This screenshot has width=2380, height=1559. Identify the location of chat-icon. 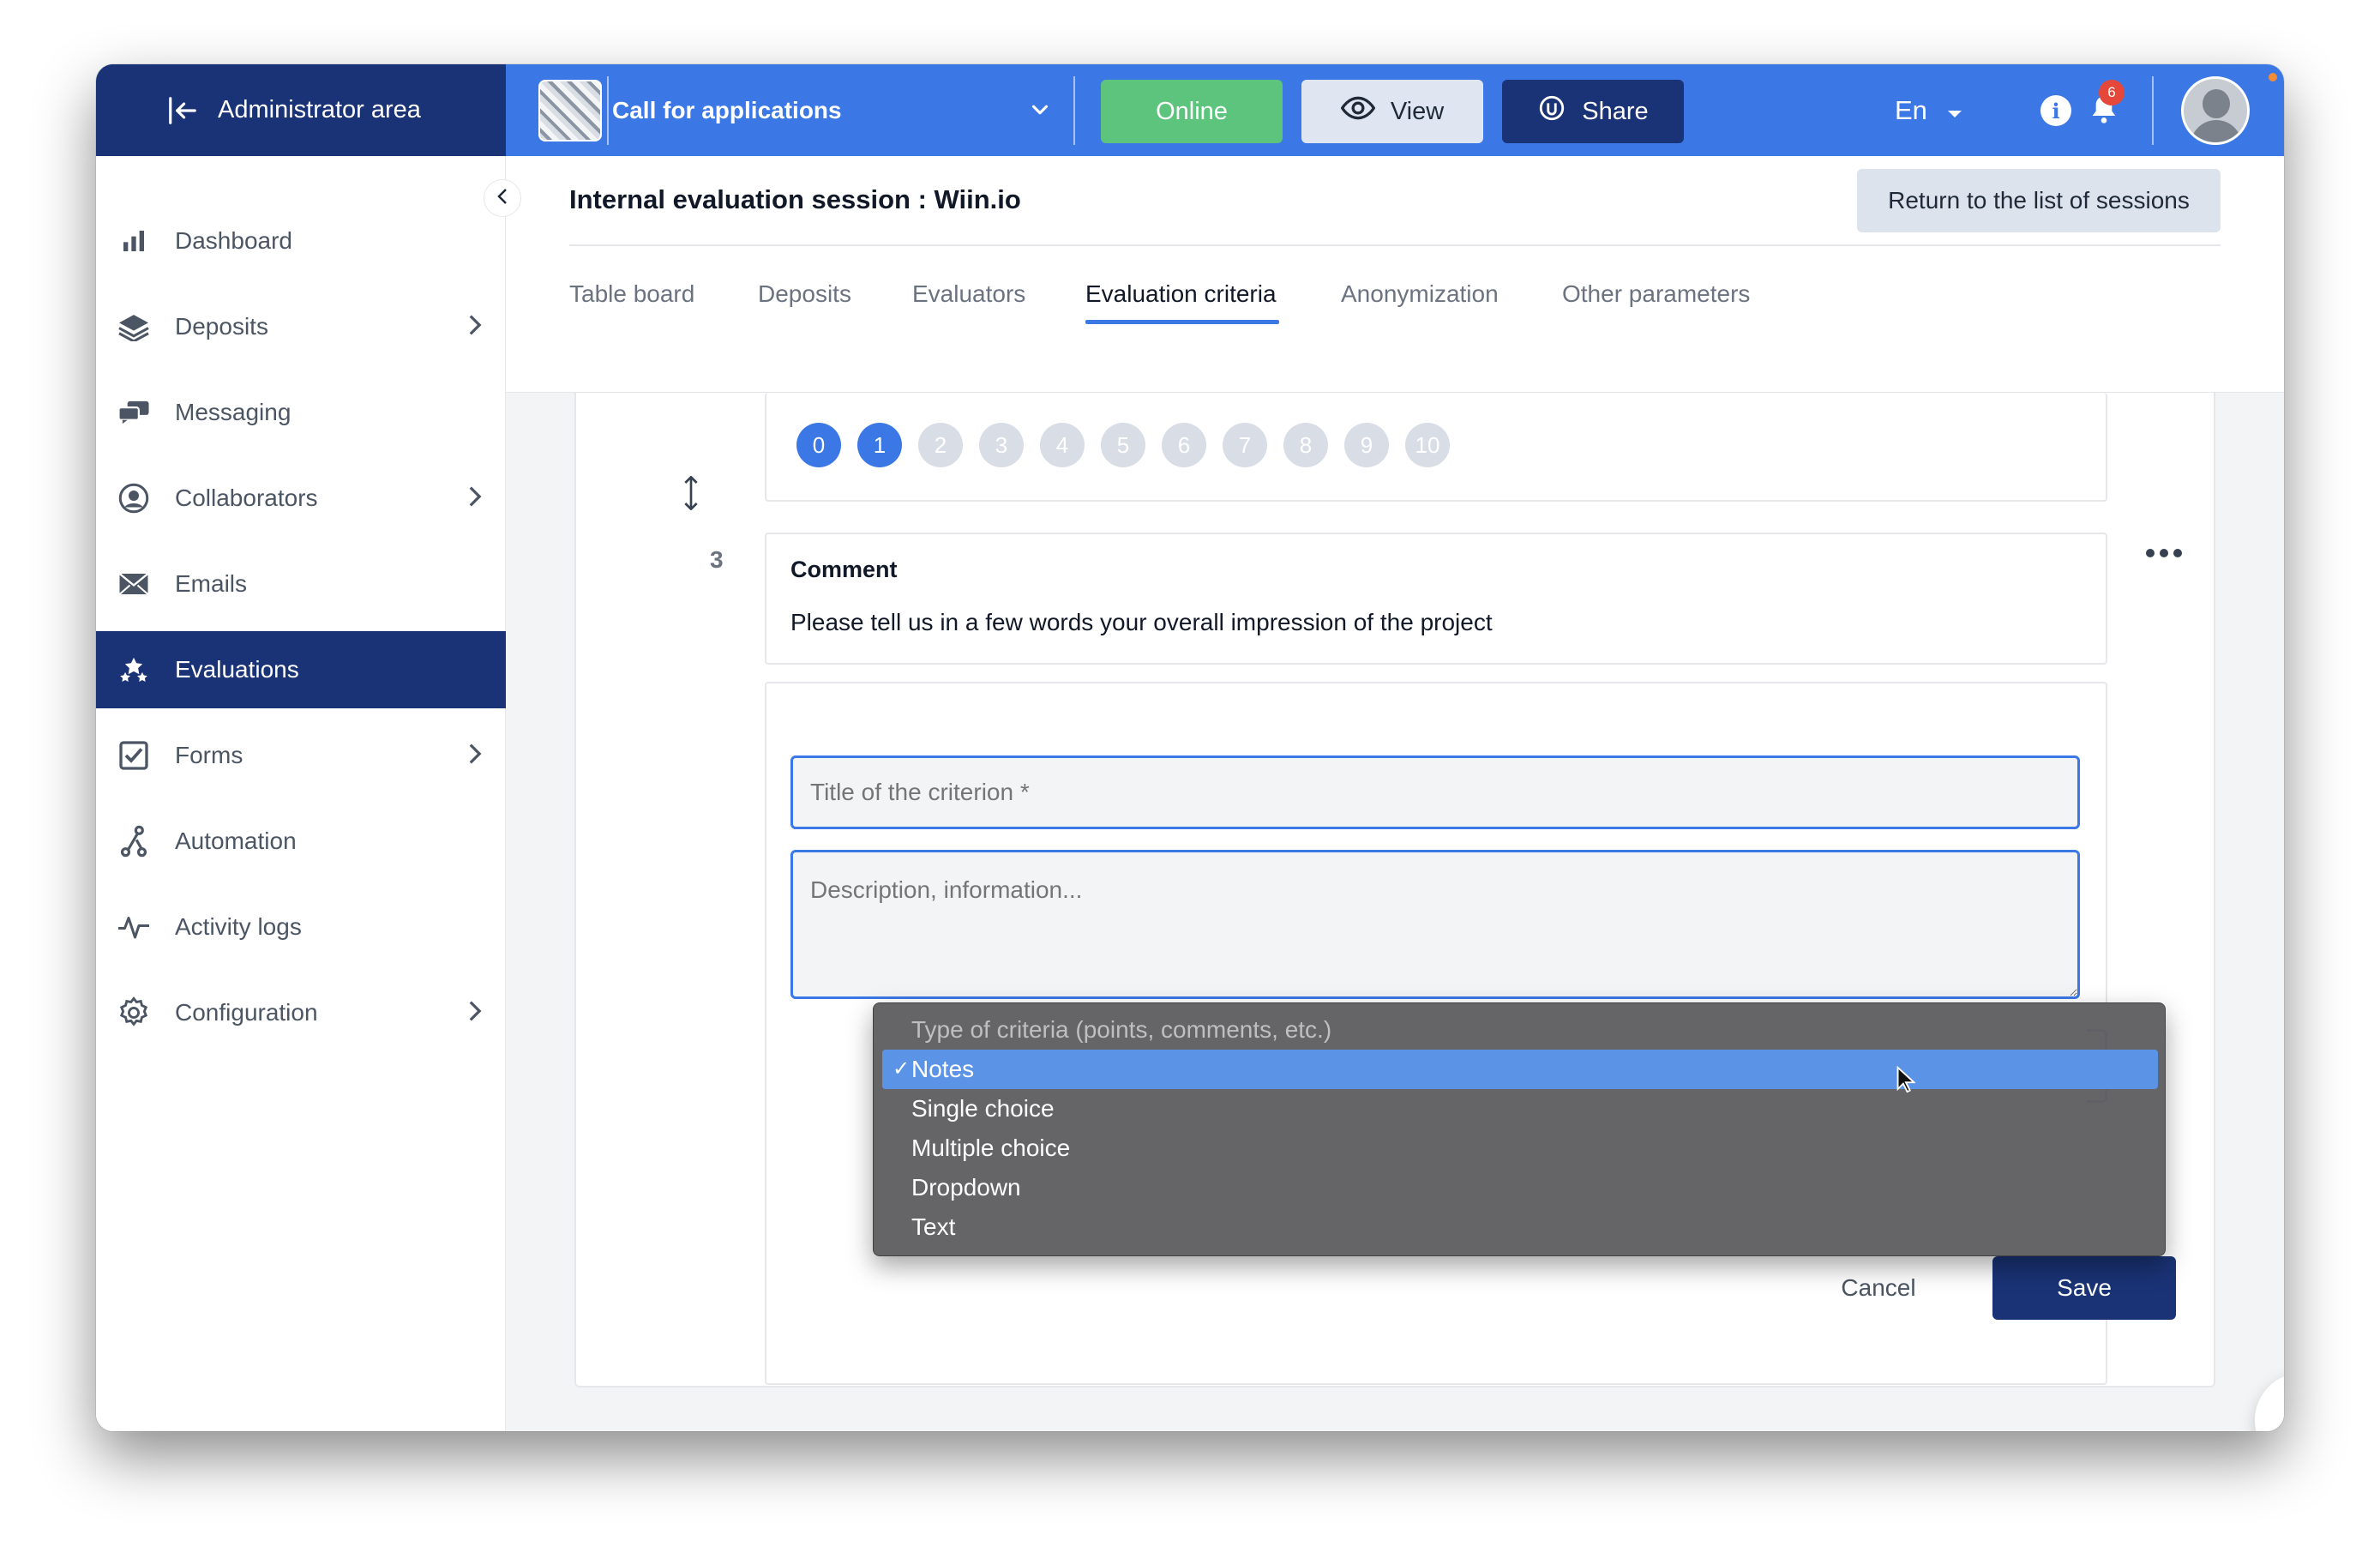
(134, 412).